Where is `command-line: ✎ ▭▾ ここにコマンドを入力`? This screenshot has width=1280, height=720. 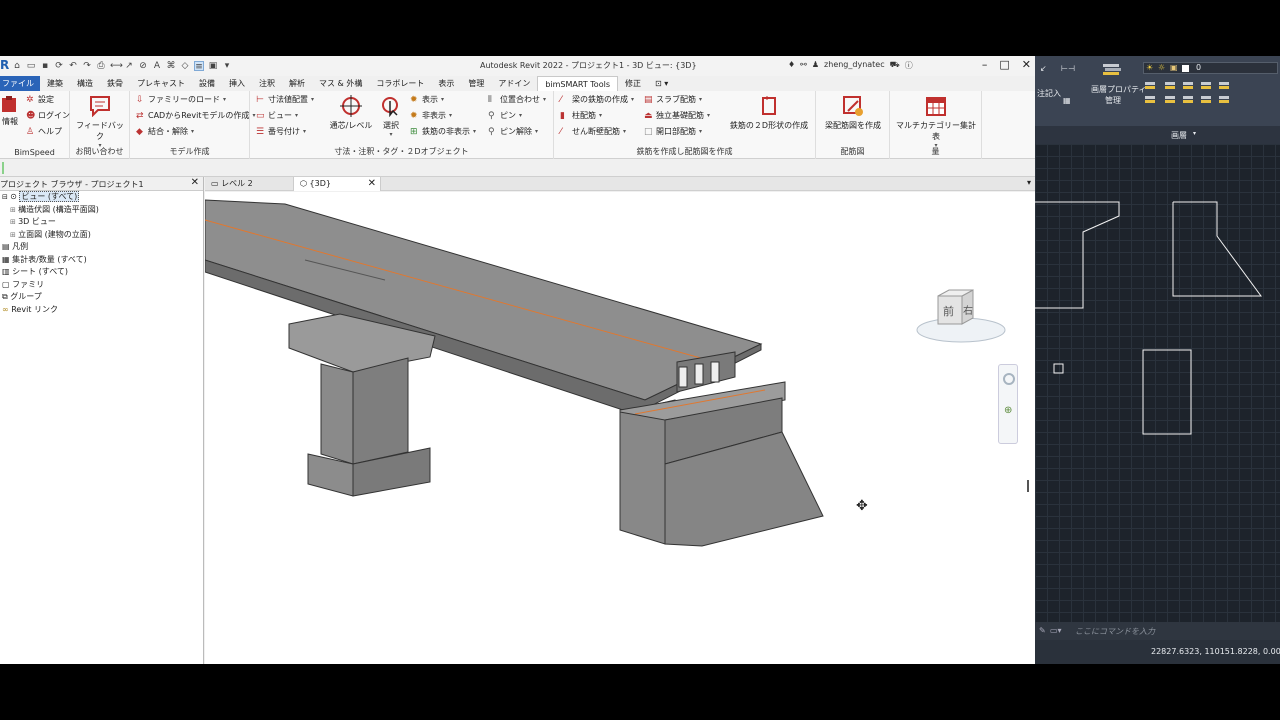 command-line: ✎ ▭▾ ここにコマンドを入力 is located at coordinates (1157, 631).